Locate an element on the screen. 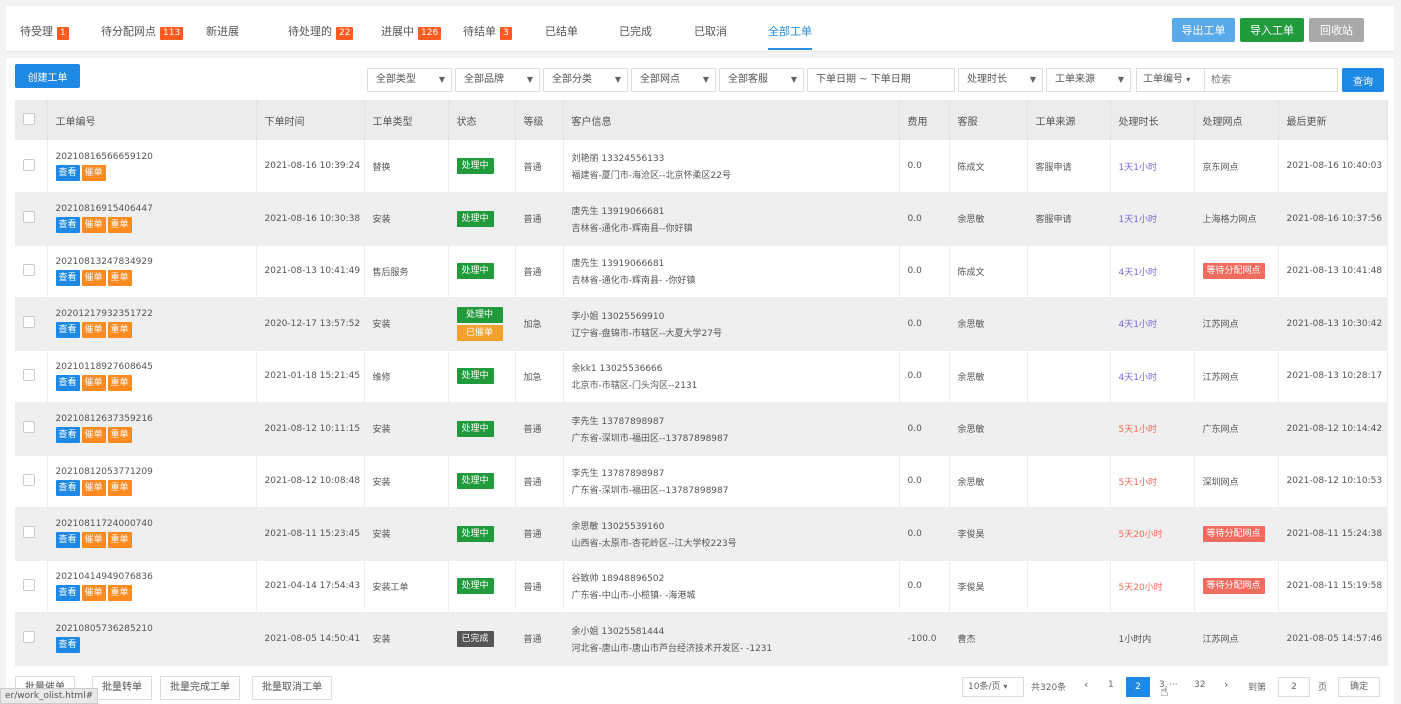 Image resolution: width=1401 pixels, height=704 pixels. tab-9: 全部工单 is located at coordinates (790, 36).